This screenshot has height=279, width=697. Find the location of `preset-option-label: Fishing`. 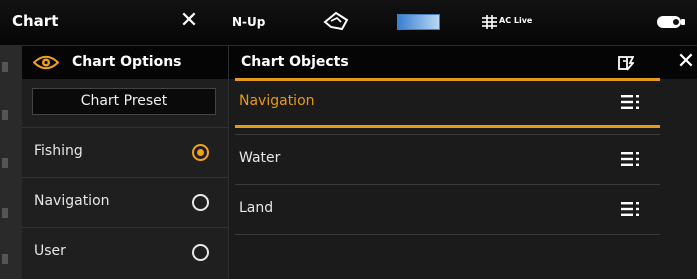

preset-option-label: Fishing is located at coordinates (58, 151).